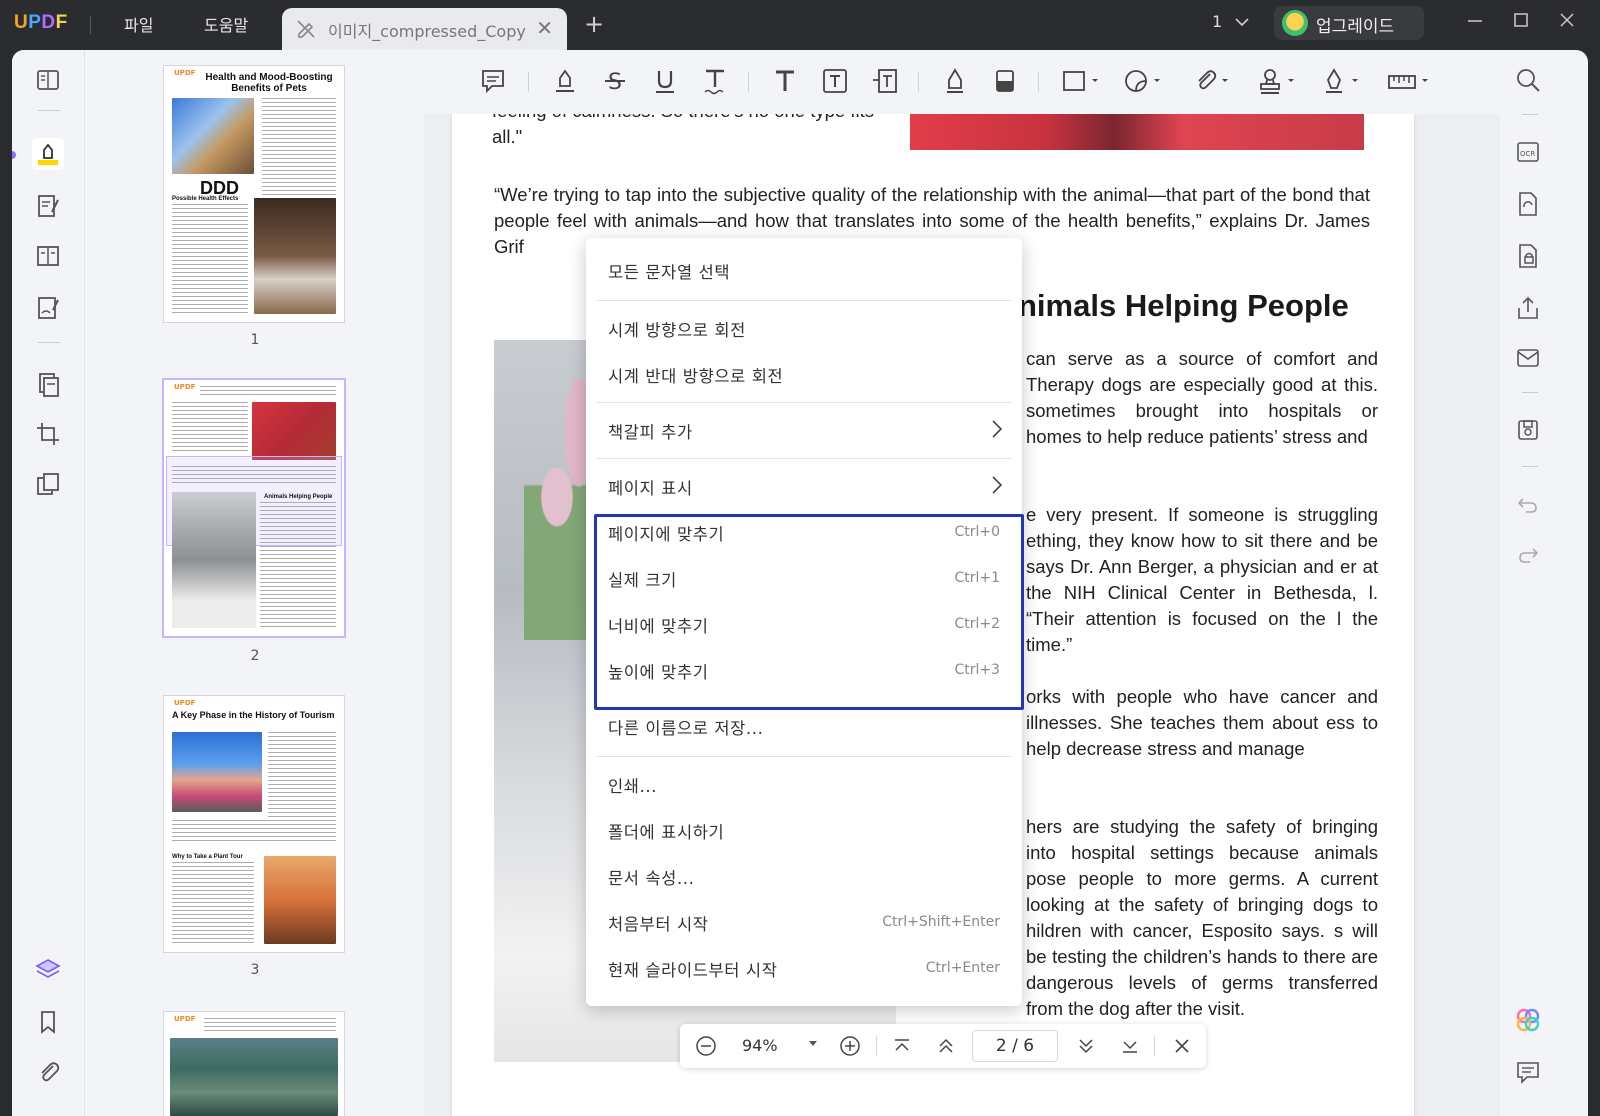 Image resolution: width=1600 pixels, height=1116 pixels. I want to click on chevron-down-icon, so click(1242, 22).